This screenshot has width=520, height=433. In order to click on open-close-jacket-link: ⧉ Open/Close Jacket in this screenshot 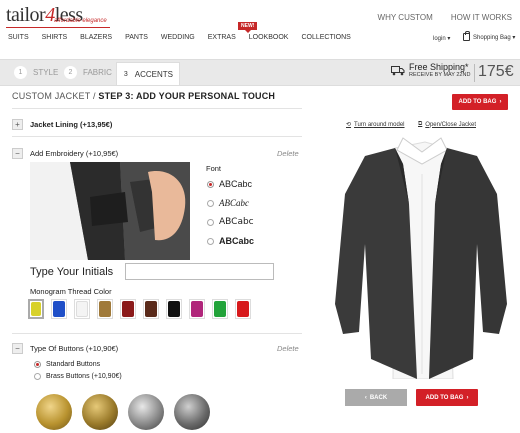, I will do `click(447, 124)`.